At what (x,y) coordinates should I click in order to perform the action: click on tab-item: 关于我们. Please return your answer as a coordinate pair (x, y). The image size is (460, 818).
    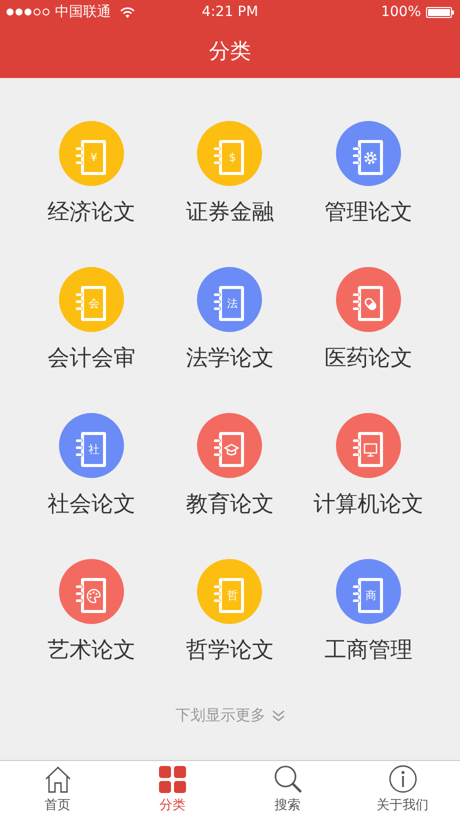
    Looking at the image, I should click on (402, 789).